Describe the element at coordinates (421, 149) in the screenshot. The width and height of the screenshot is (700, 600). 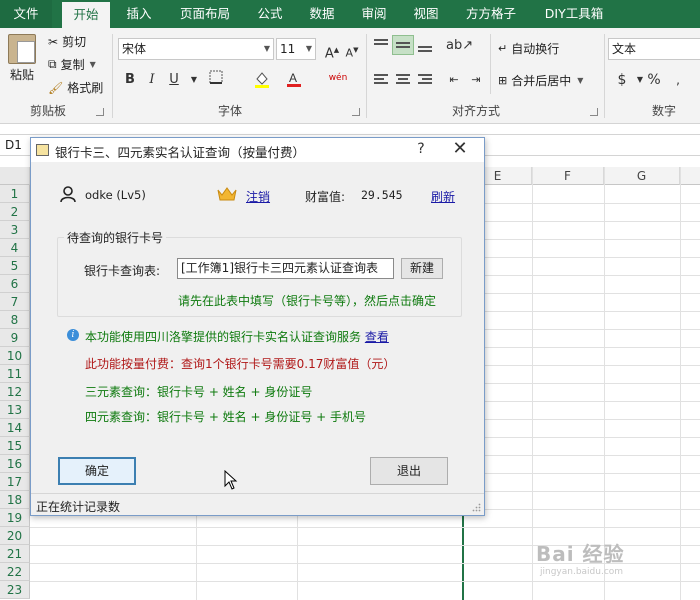
I see `help-button: ?` at that location.